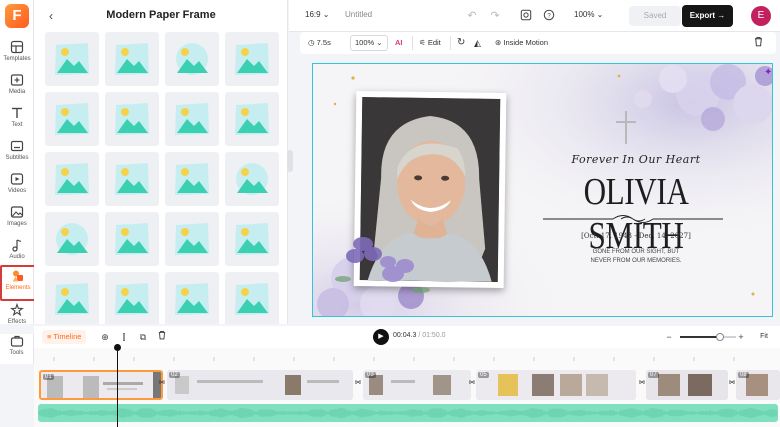 Image resolution: width=780 pixels, height=427 pixels. What do you see at coordinates (687, 385) in the screenshot?
I see `clip-07: 07` at bounding box center [687, 385].